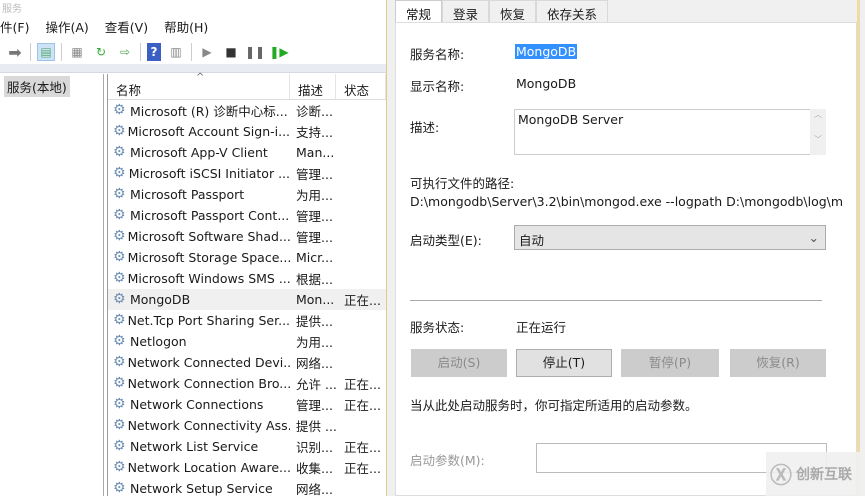  What do you see at coordinates (425, 127) in the screenshot?
I see `description-label: 描述:` at bounding box center [425, 127].